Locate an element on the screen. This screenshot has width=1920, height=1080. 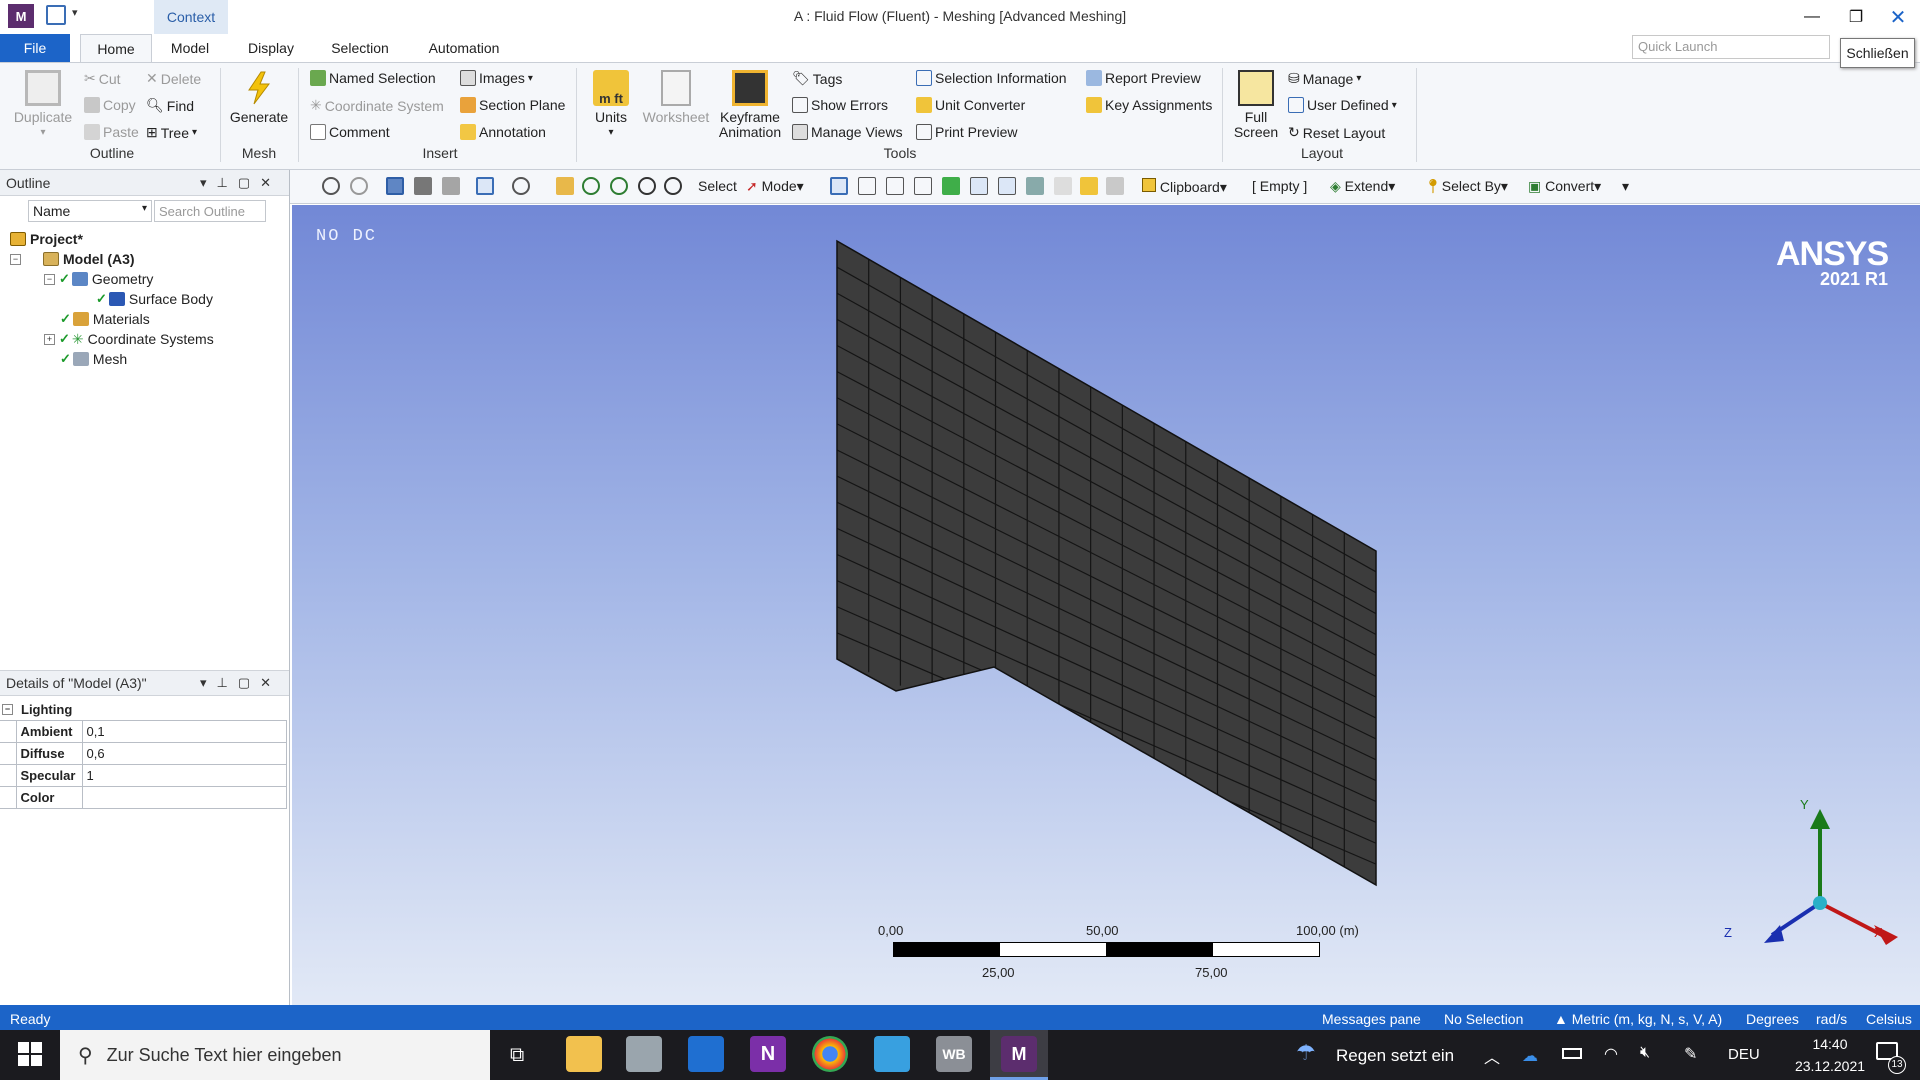
zoom-icon is located at coordinates (591, 186).